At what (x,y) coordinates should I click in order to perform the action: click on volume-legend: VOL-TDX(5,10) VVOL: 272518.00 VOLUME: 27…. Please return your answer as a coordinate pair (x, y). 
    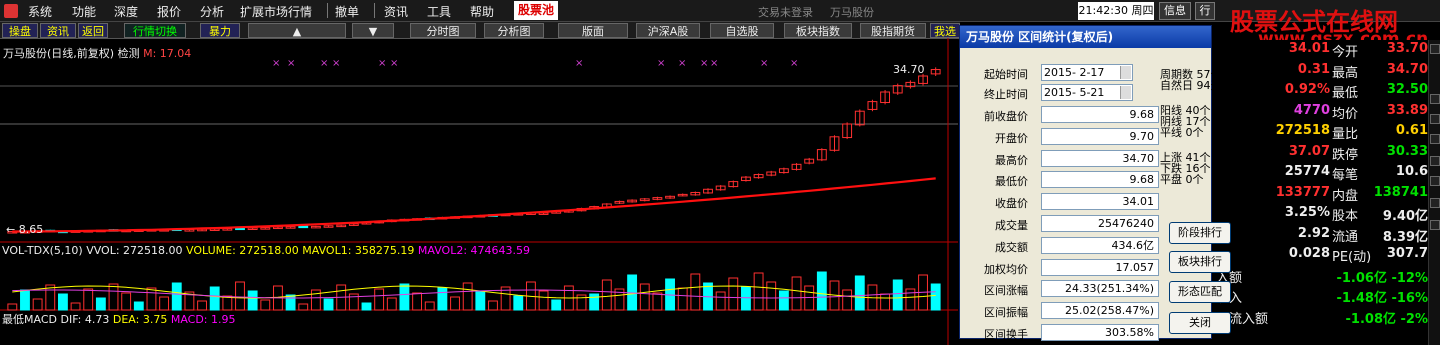
    Looking at the image, I should click on (266, 250).